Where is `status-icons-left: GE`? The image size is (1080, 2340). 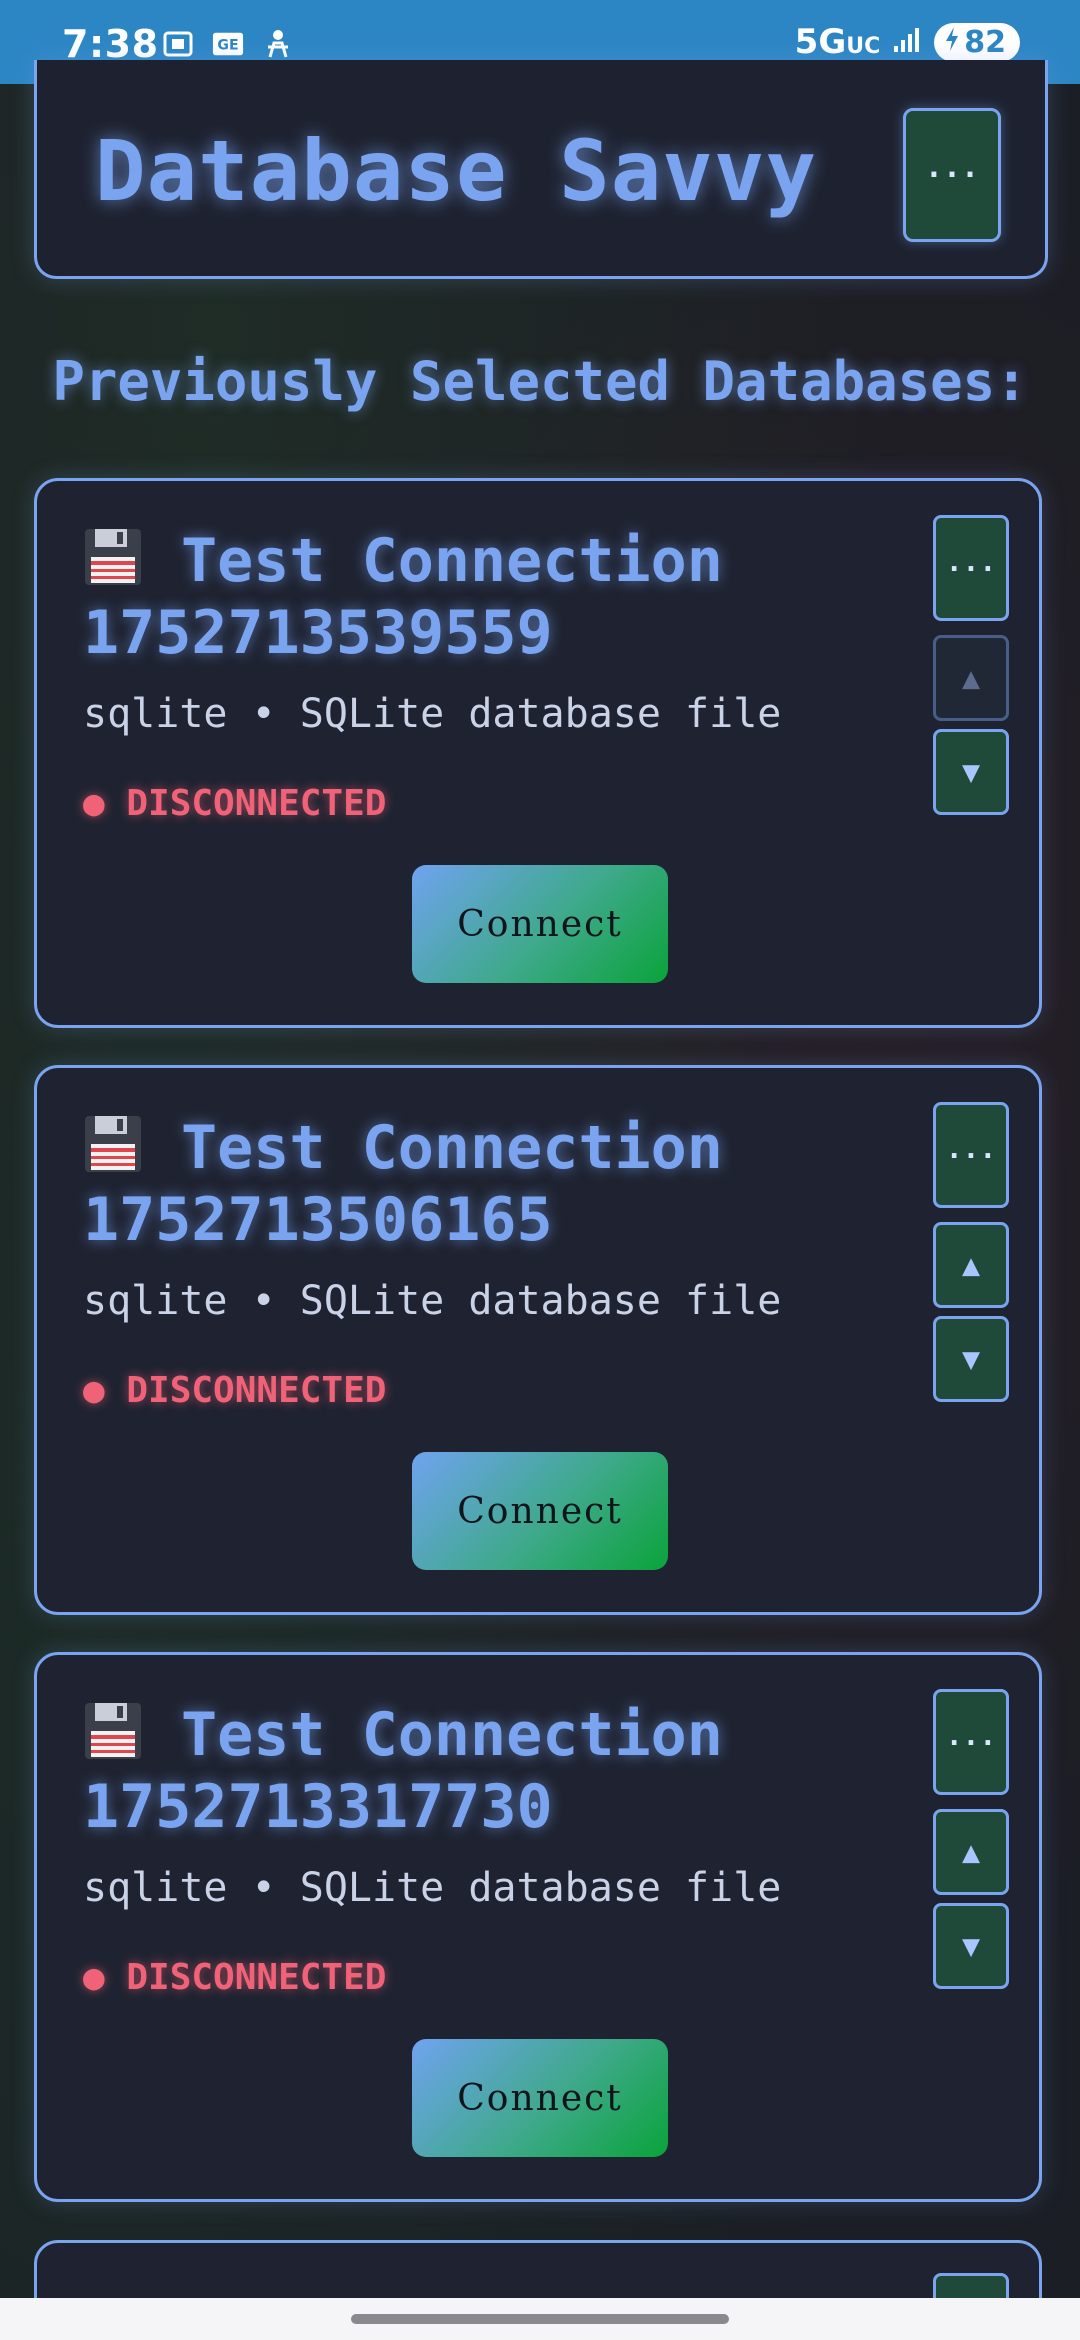
status-icons-left: GE is located at coordinates (228, 44).